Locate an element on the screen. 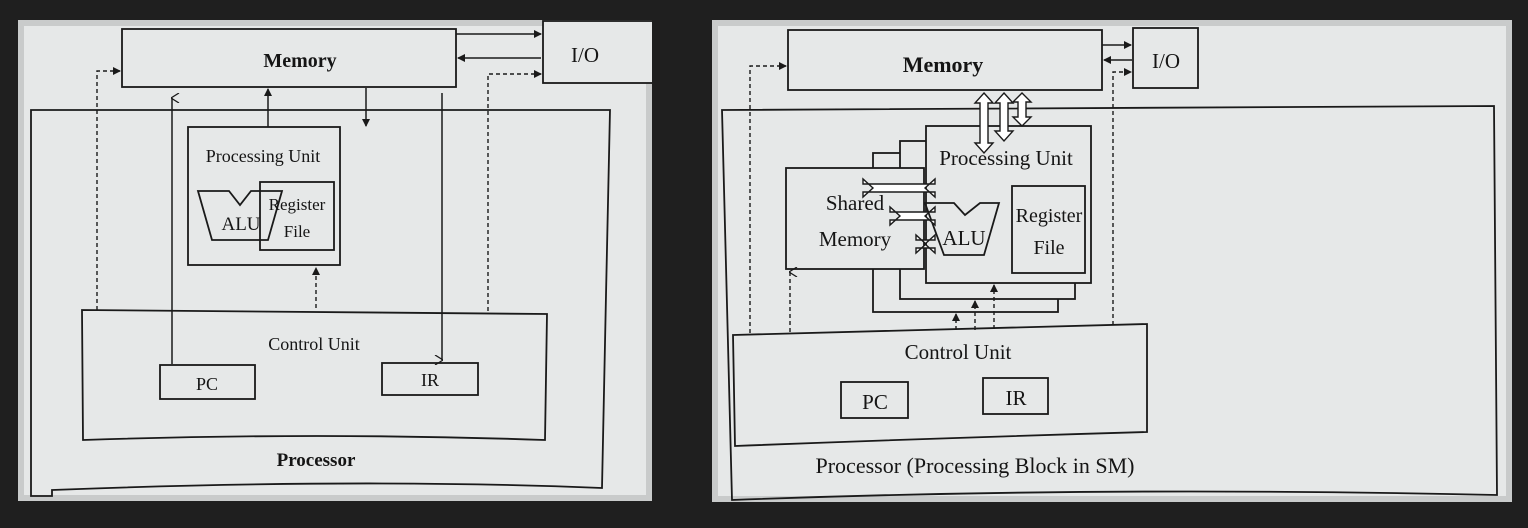 The height and width of the screenshot is (528, 1528). processor-label: Processor (Processing Block in SM) is located at coordinates (975, 465).